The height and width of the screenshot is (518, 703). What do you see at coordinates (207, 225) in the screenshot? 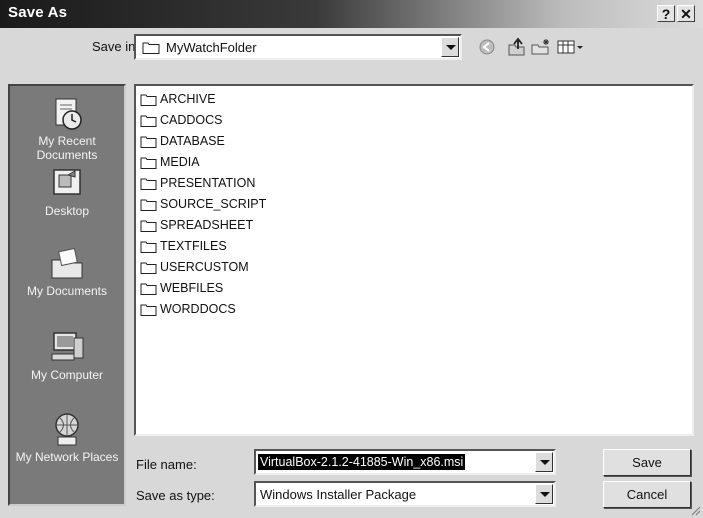
I see `folder-name: SPREADSHEET` at bounding box center [207, 225].